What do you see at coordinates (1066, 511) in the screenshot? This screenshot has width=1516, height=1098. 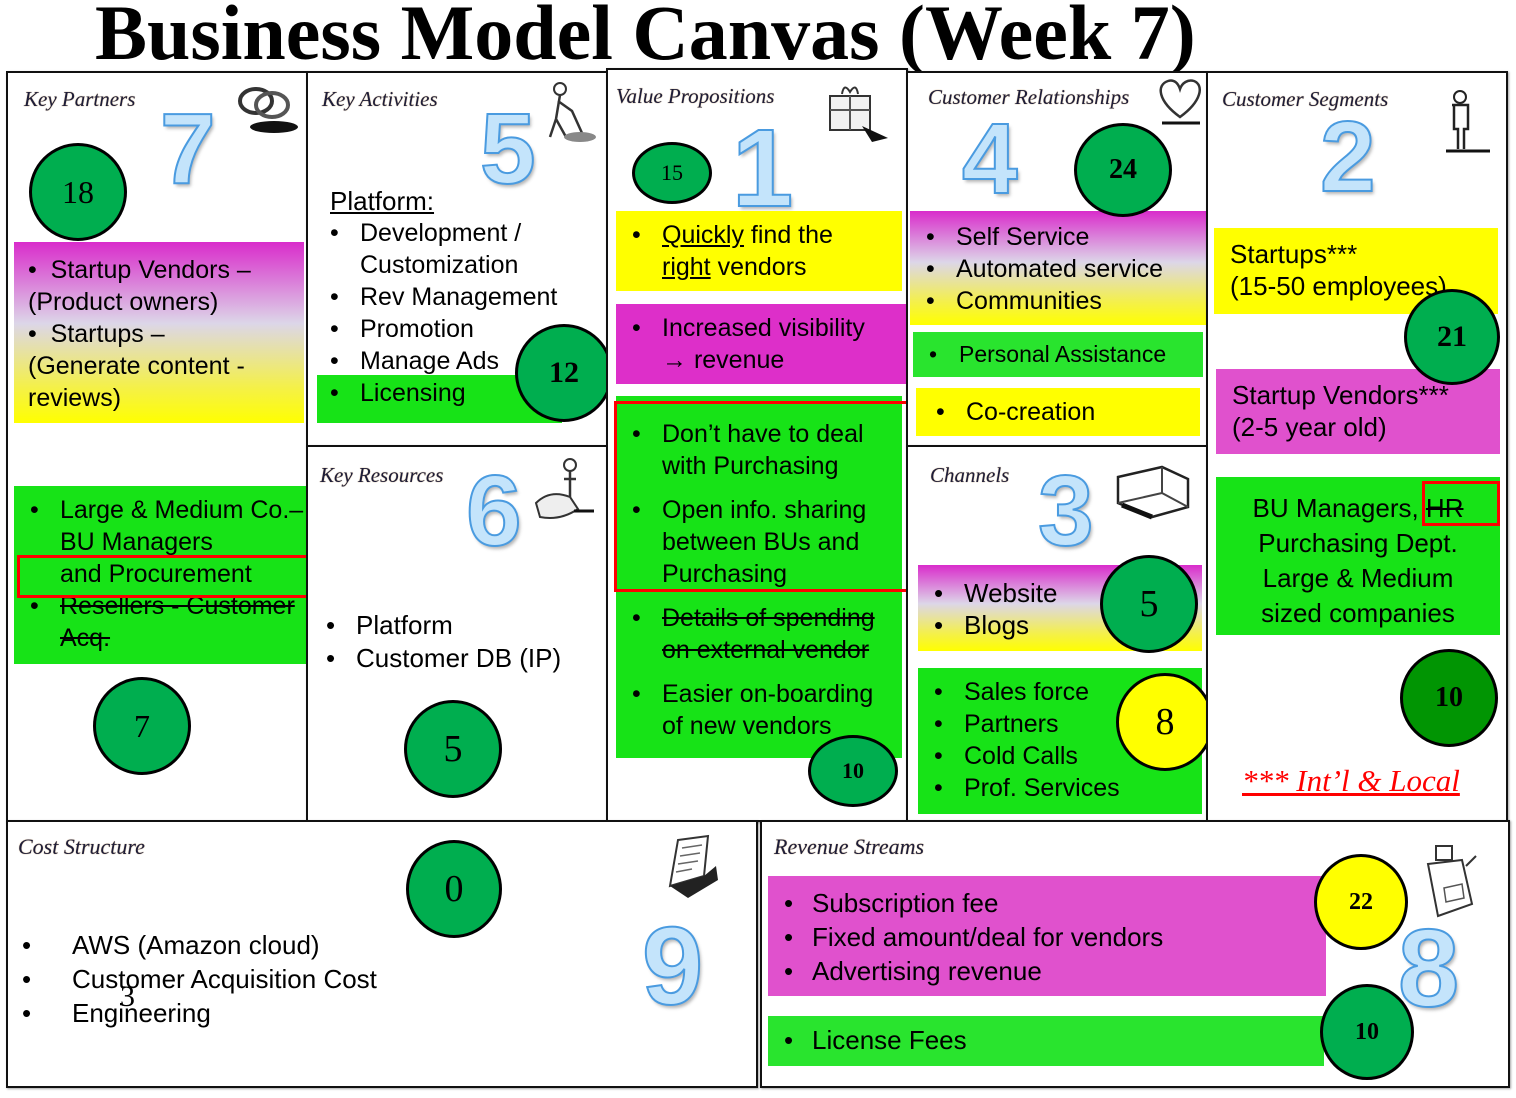 I see `channels-step-number: 3` at bounding box center [1066, 511].